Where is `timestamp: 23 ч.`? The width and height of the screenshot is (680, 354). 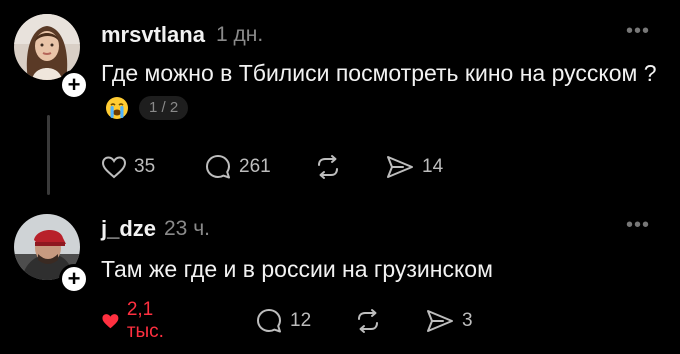 timestamp: 23 ч. is located at coordinates (187, 228).